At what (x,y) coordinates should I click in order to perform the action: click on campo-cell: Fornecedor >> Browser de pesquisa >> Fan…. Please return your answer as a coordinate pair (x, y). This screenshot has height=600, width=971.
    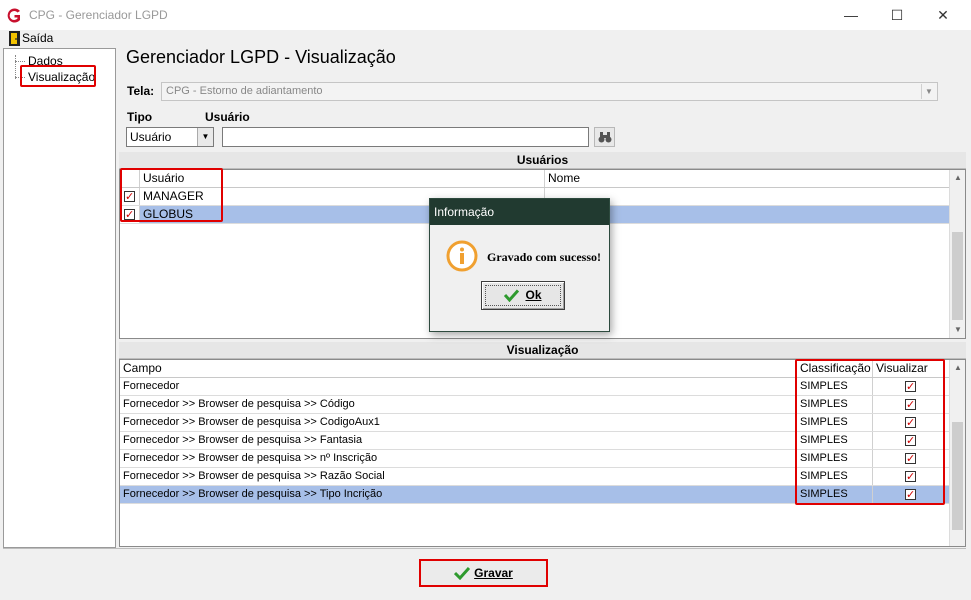
    Looking at the image, I should click on (458, 440).